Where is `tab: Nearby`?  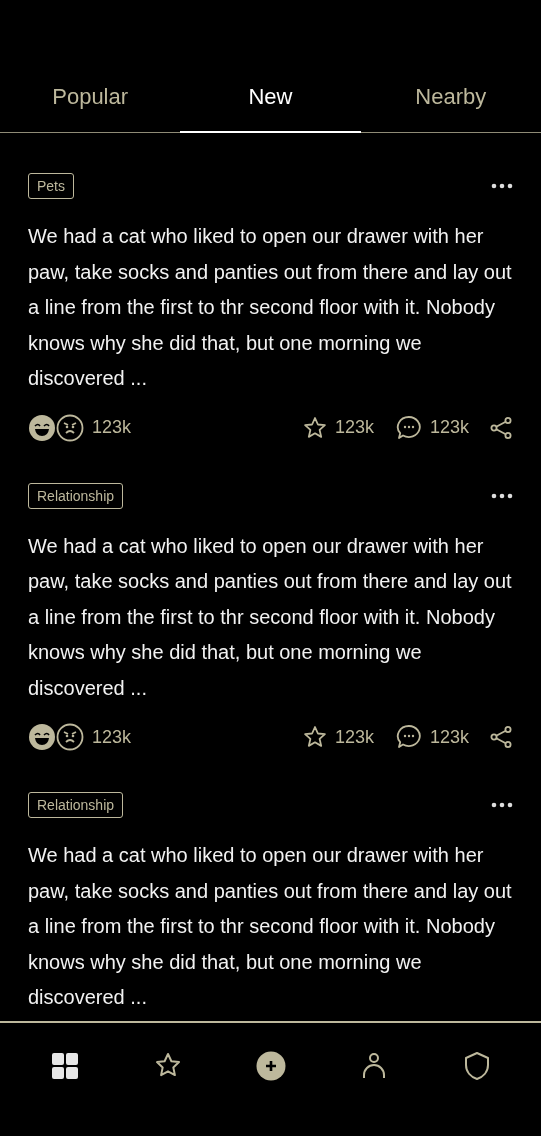 tab: Nearby is located at coordinates (450, 108).